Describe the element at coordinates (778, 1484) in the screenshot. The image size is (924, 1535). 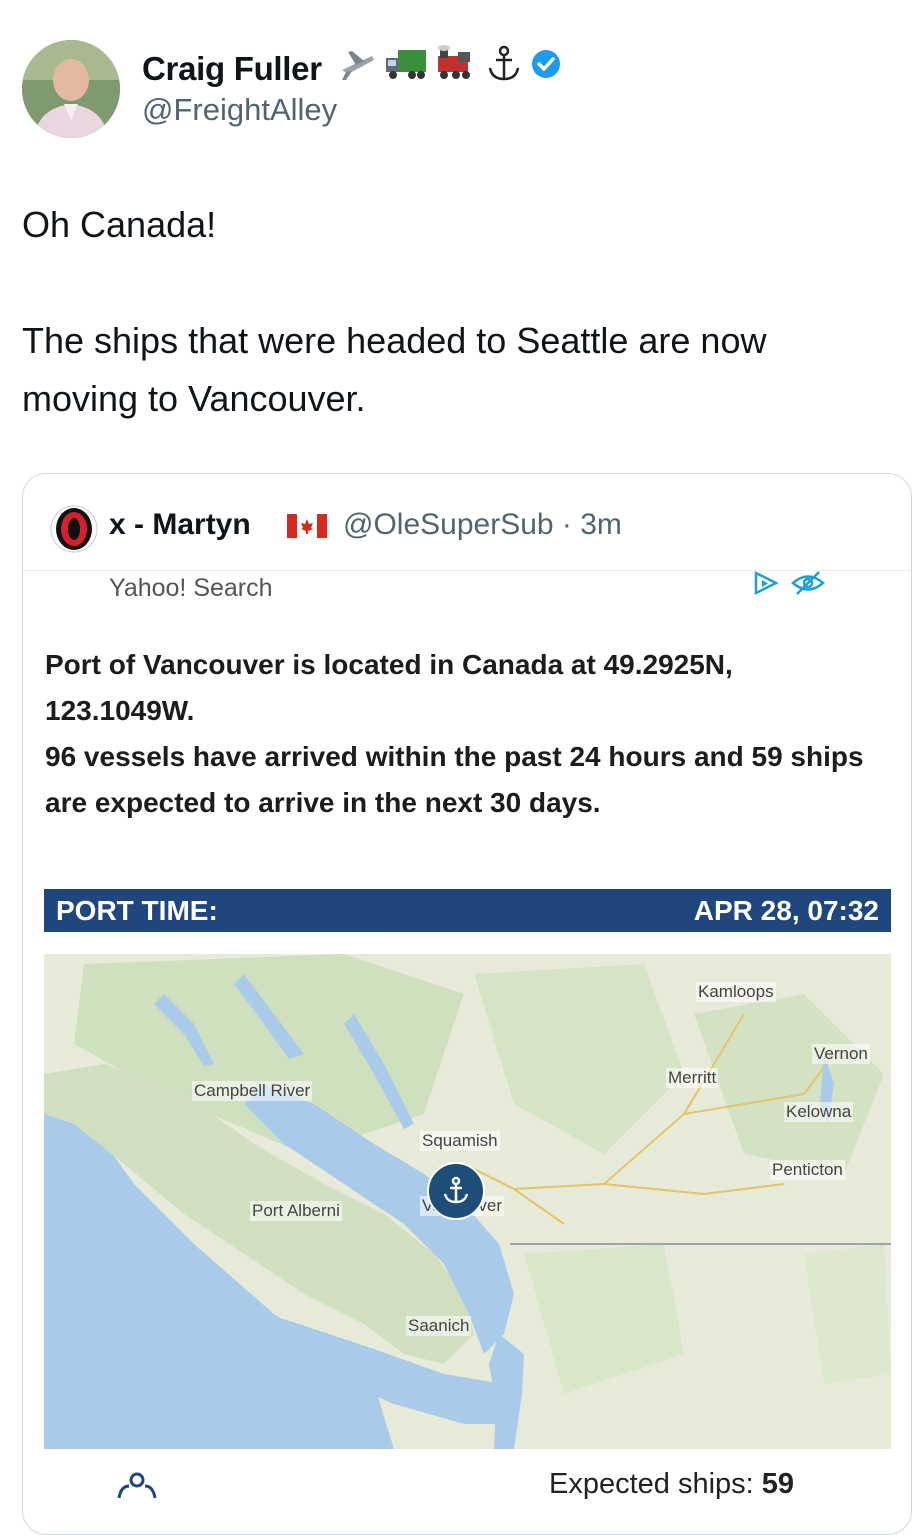
I see `expected-ships-value: 59` at that location.